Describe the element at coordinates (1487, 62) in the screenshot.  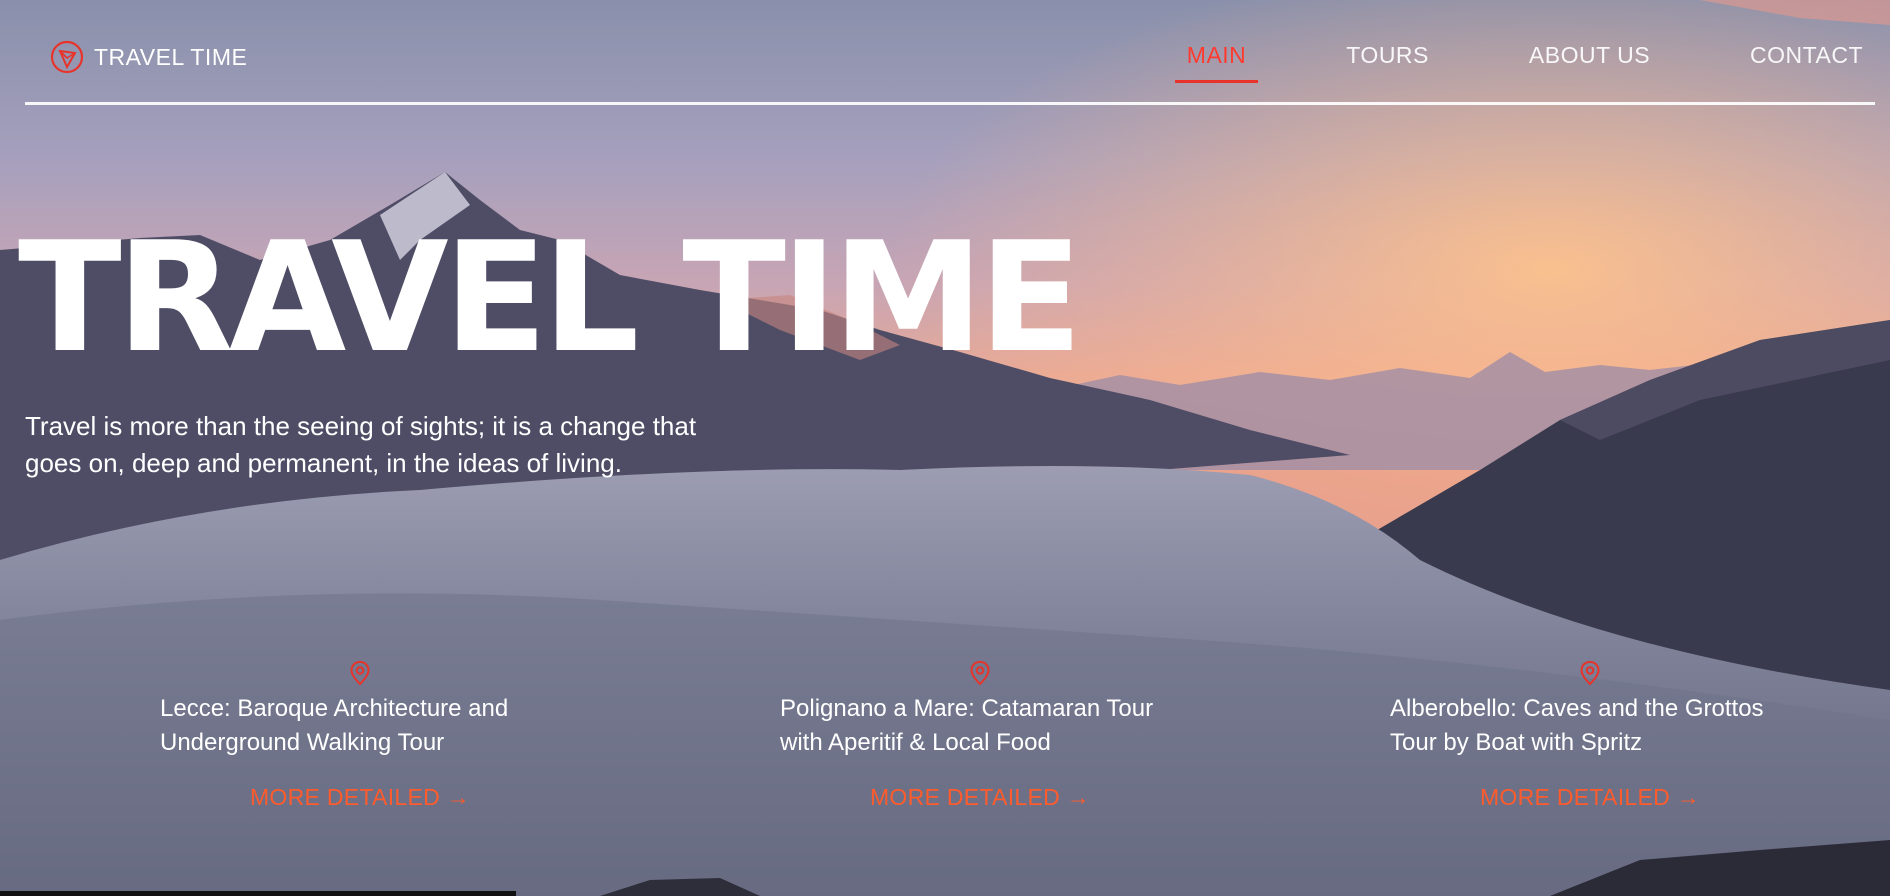
I see `main-nav: MAIN TOURS ABOUT US CONTACT` at that location.